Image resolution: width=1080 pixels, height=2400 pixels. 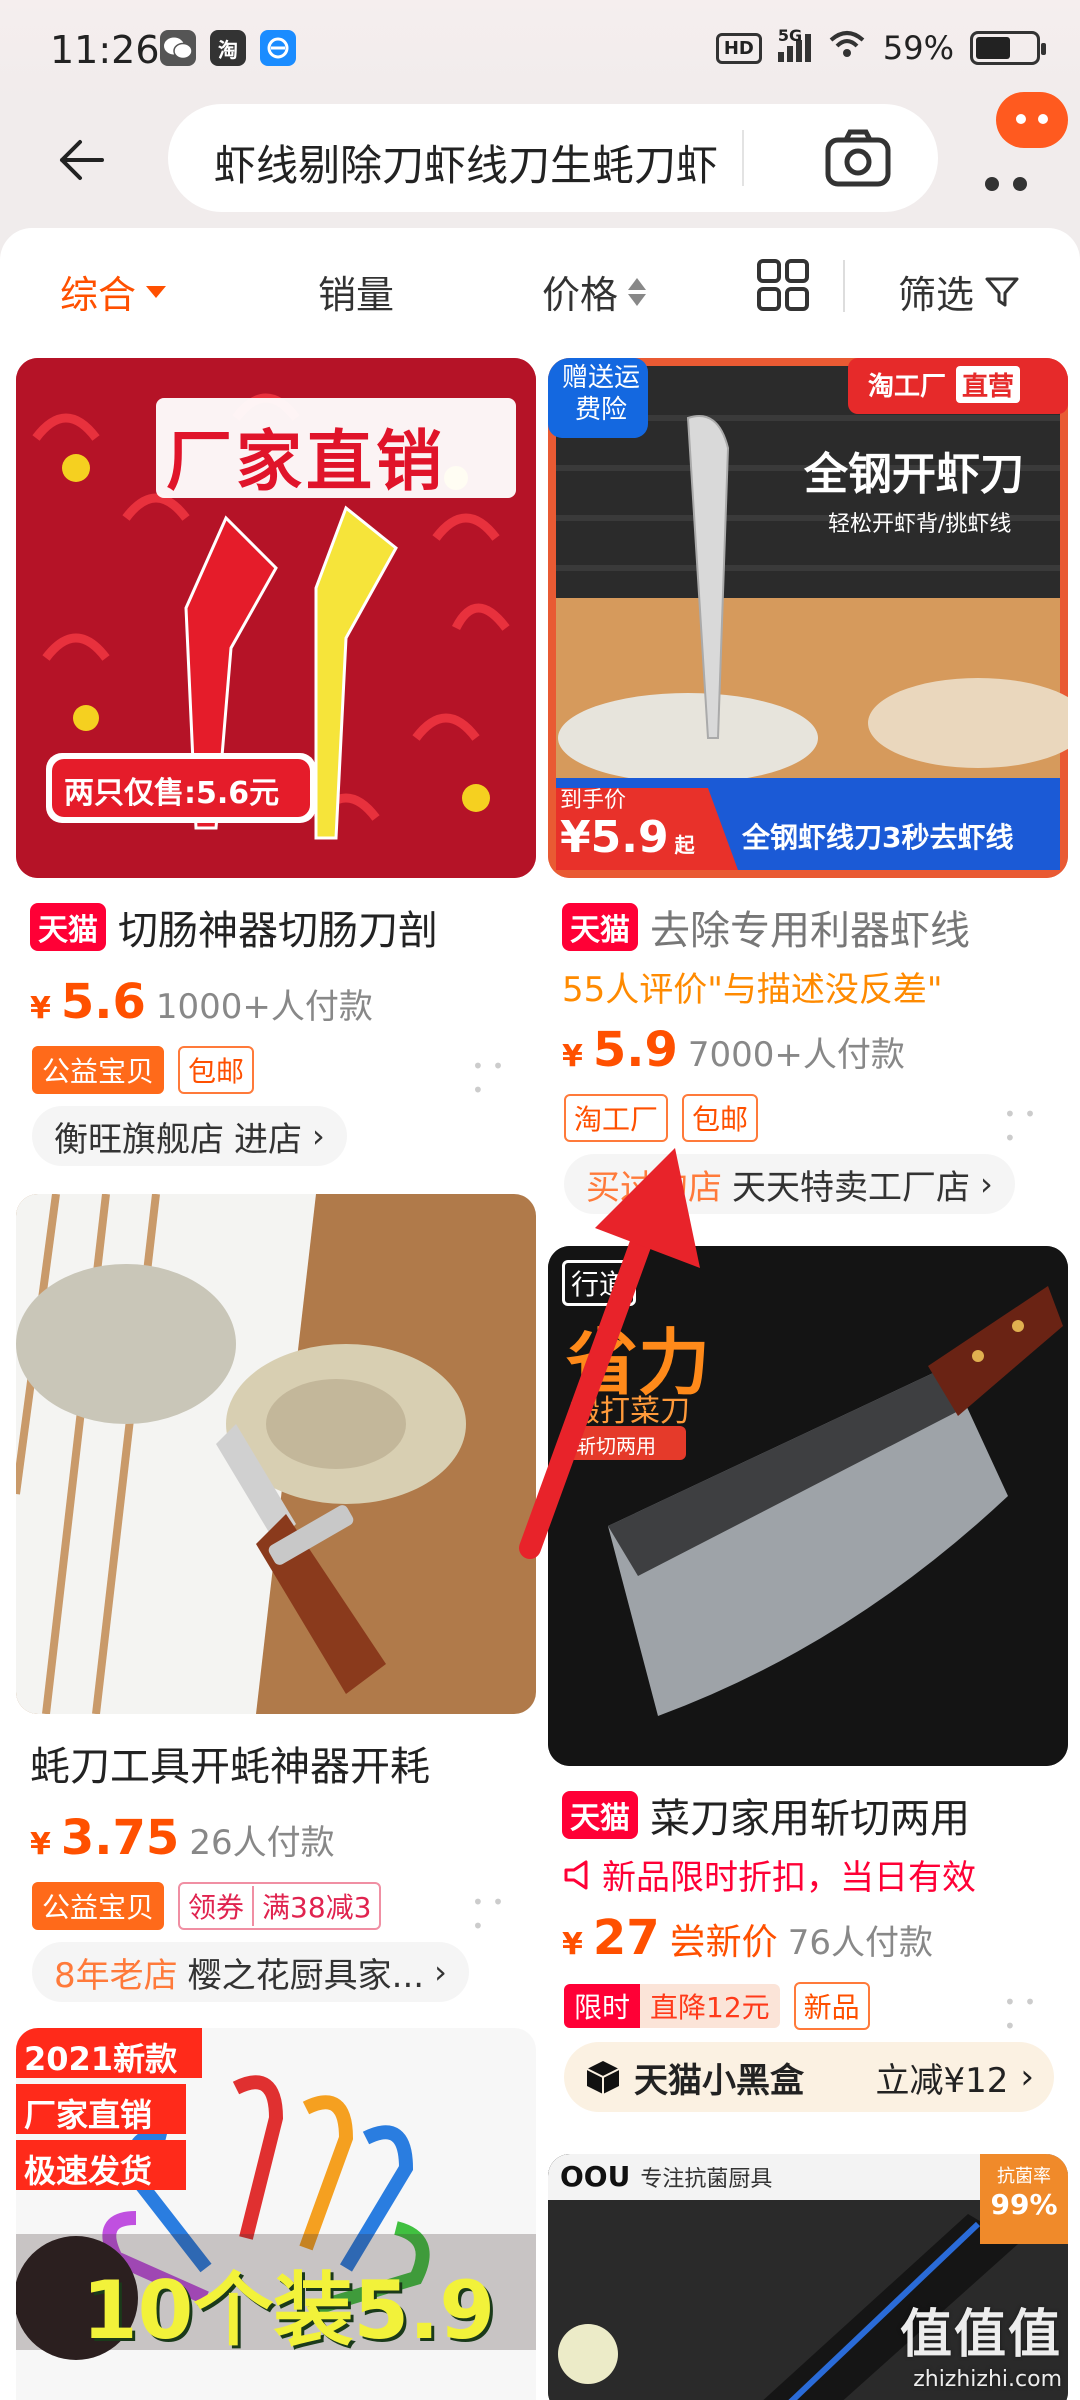 I want to click on filter-button: 筛选, so click(x=959, y=291).